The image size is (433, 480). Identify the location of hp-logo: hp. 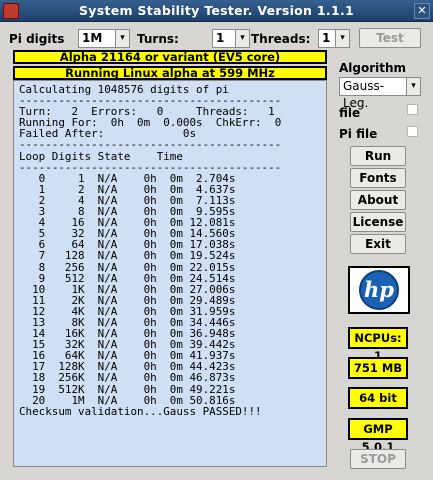
(379, 290).